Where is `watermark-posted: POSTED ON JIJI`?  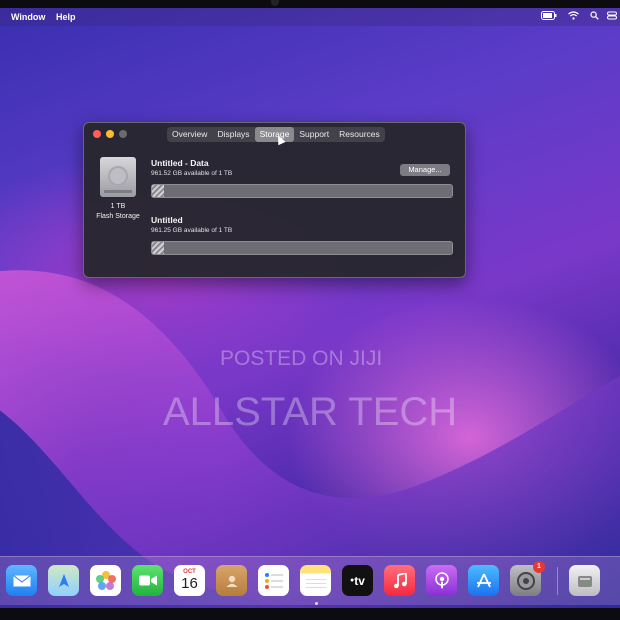
watermark-posted: POSTED ON JIJI is located at coordinates (301, 358).